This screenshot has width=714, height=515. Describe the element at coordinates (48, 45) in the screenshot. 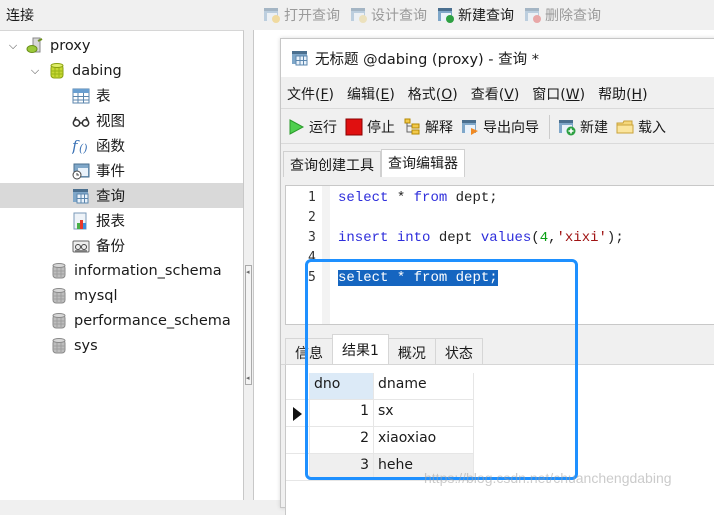

I see `tree-item: ⌵ proxy` at that location.